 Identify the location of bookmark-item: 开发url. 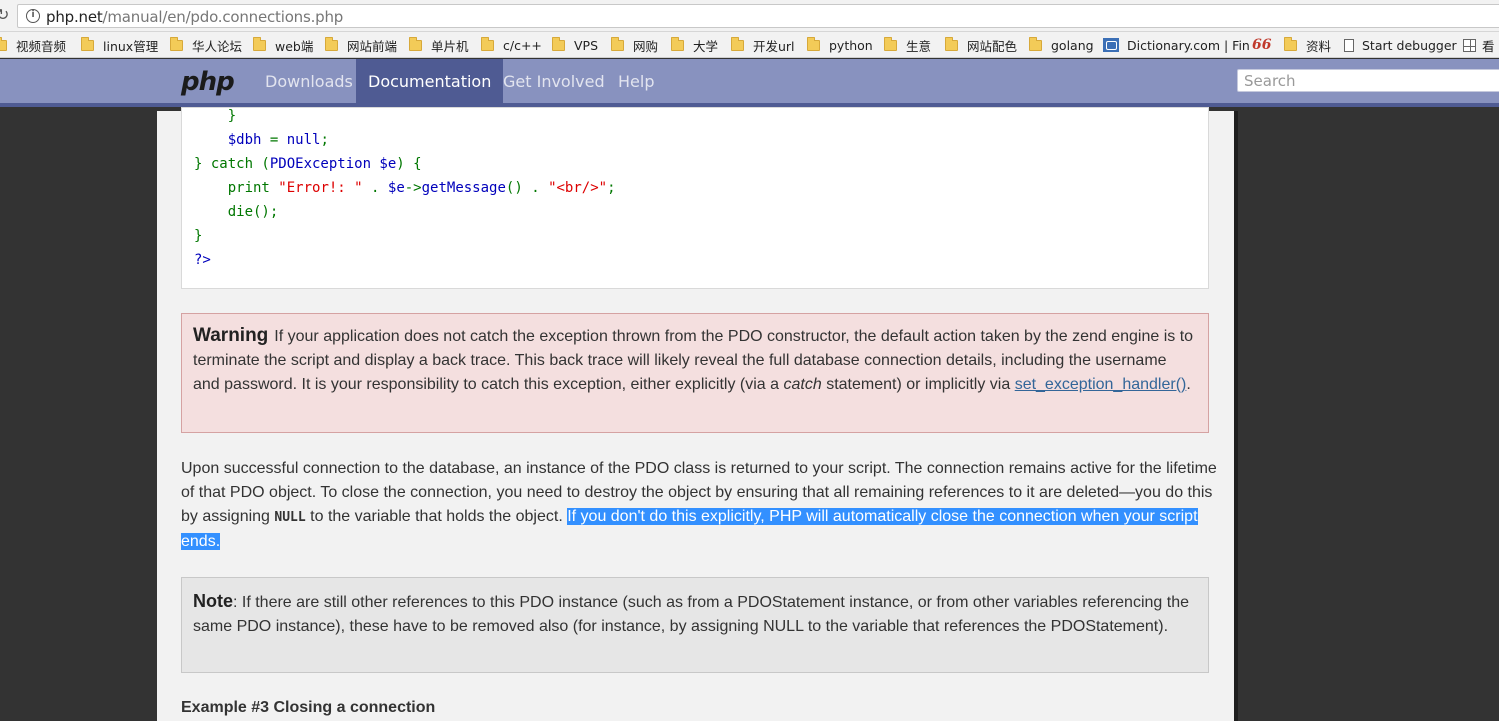
(763, 45).